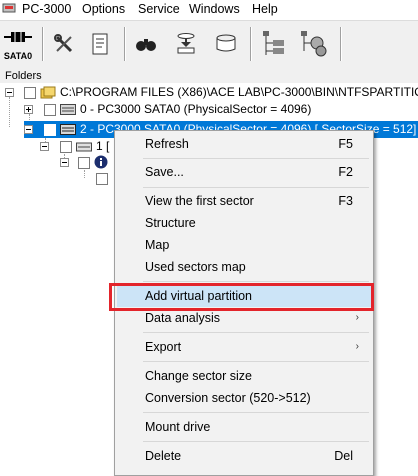 This screenshot has height=476, width=418. I want to click on scroll-button, so click(100, 44).